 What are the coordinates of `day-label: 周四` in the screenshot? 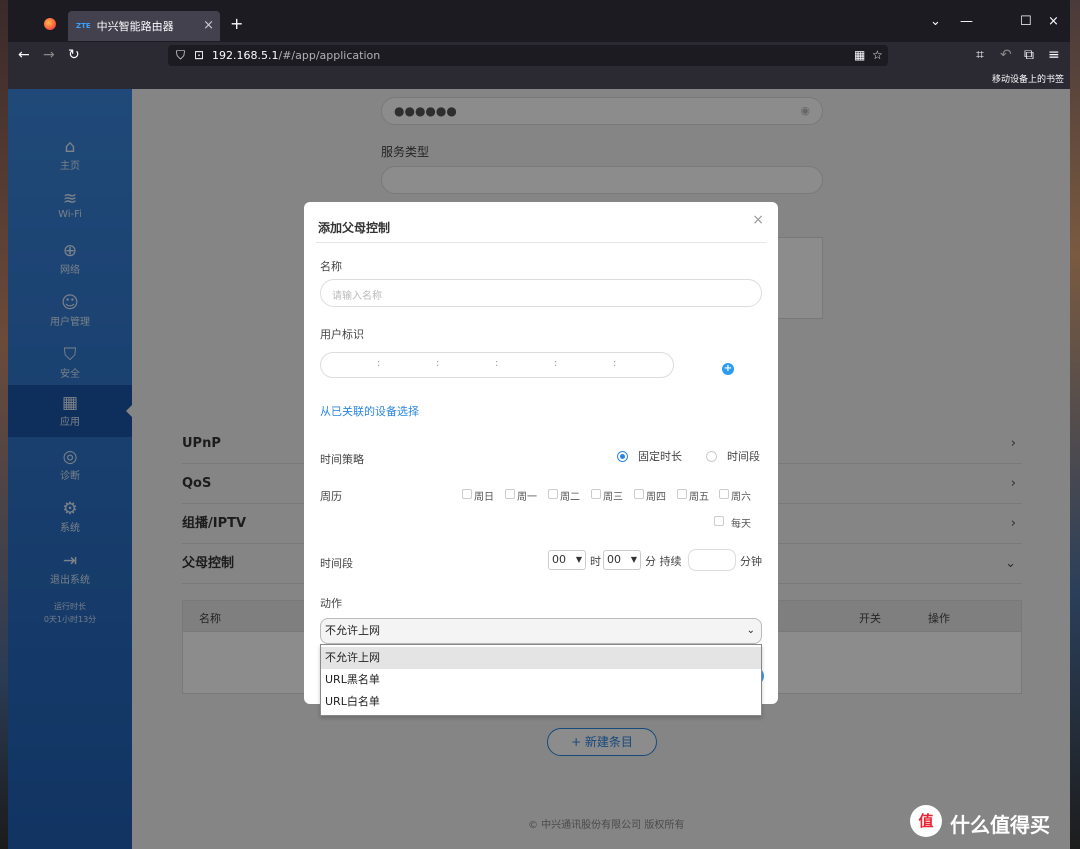 It's located at (656, 497).